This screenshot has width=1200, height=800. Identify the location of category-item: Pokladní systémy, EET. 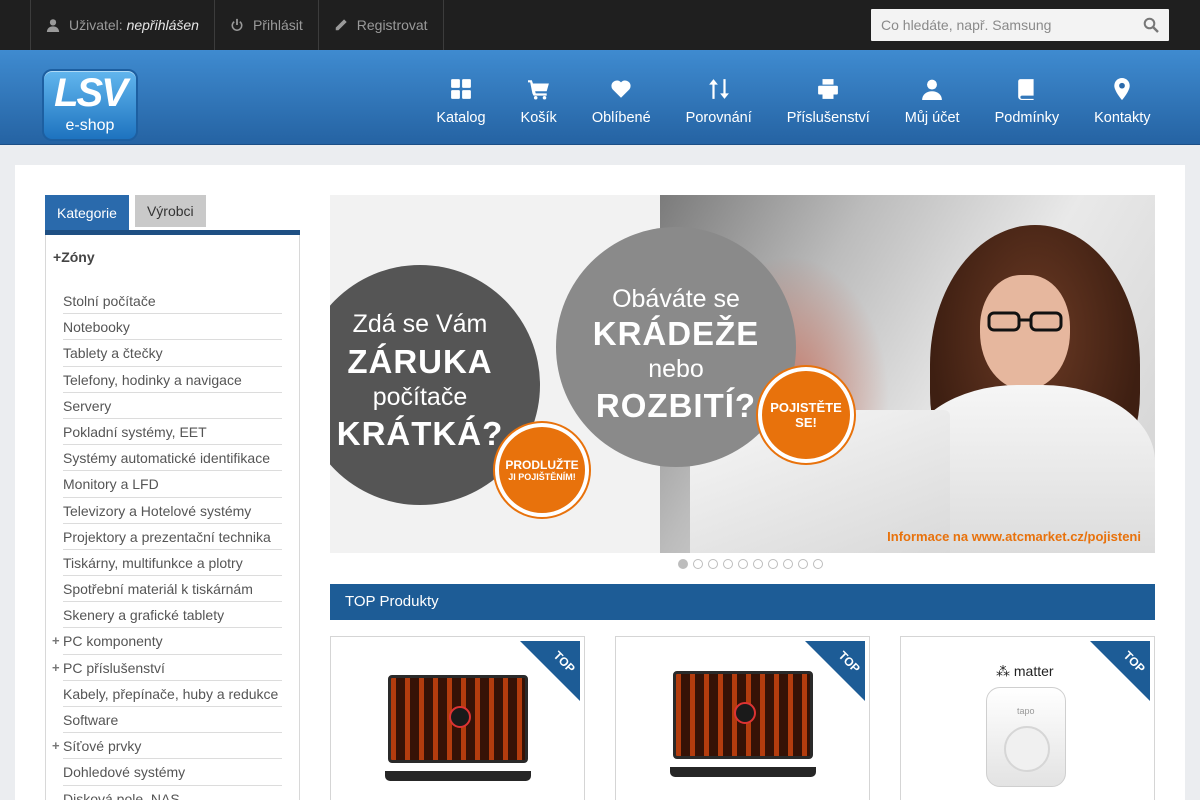
(172, 432).